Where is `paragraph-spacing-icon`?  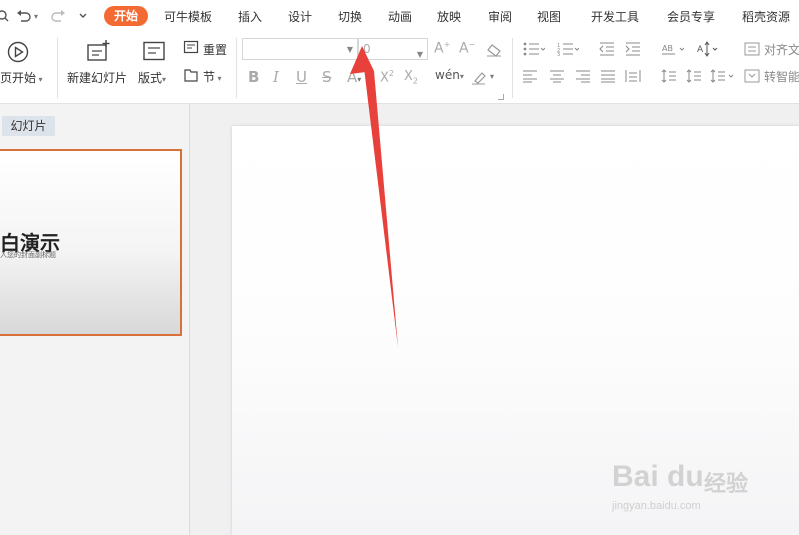 paragraph-spacing-icon is located at coordinates (669, 76).